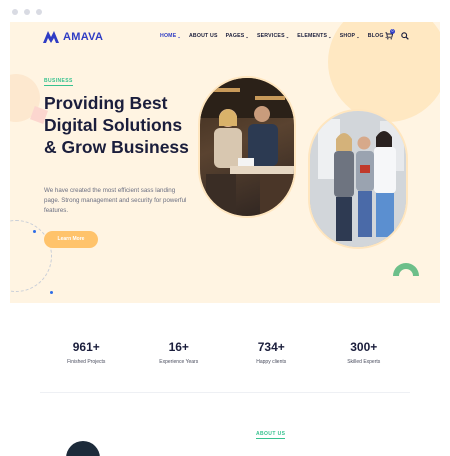 The height and width of the screenshot is (456, 450). I want to click on stat-item: 961+ Finished Projects, so click(86, 352).